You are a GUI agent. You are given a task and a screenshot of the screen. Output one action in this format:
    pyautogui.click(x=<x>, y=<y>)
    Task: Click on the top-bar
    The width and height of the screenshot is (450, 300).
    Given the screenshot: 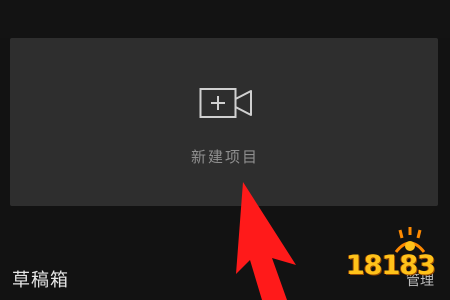 What is the action you would take?
    pyautogui.click(x=225, y=19)
    